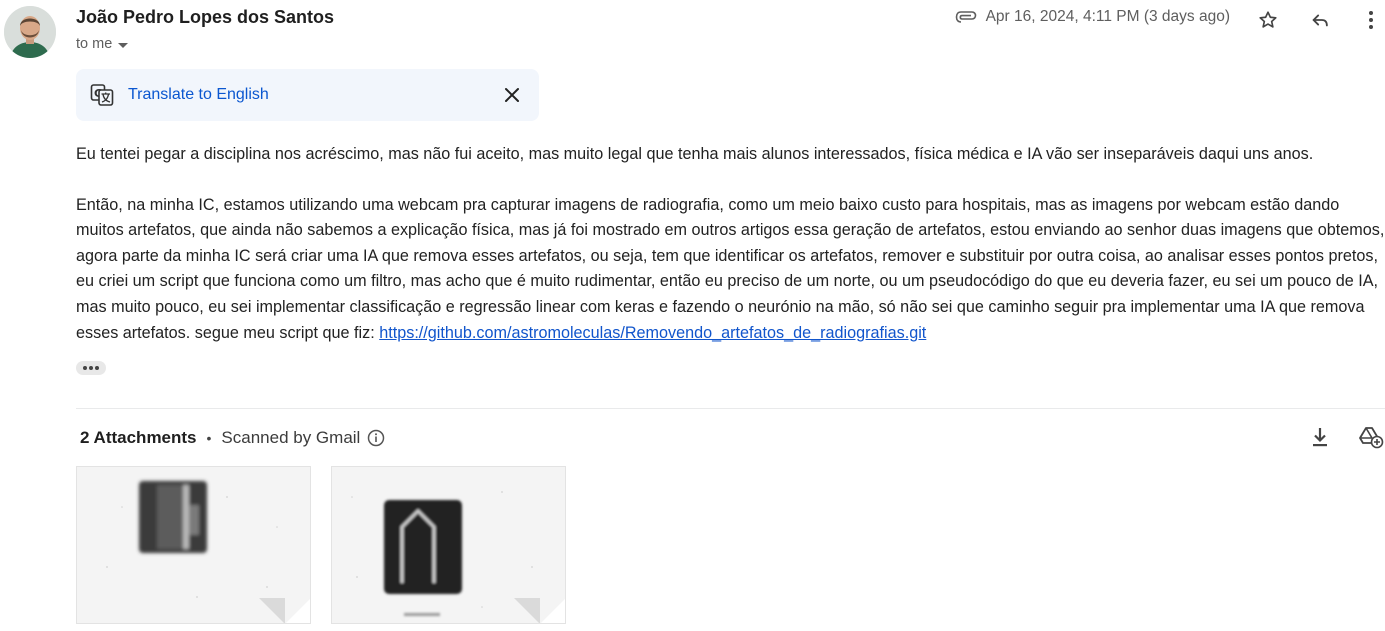  What do you see at coordinates (198, 95) in the screenshot?
I see `translate-link: Translate to English` at bounding box center [198, 95].